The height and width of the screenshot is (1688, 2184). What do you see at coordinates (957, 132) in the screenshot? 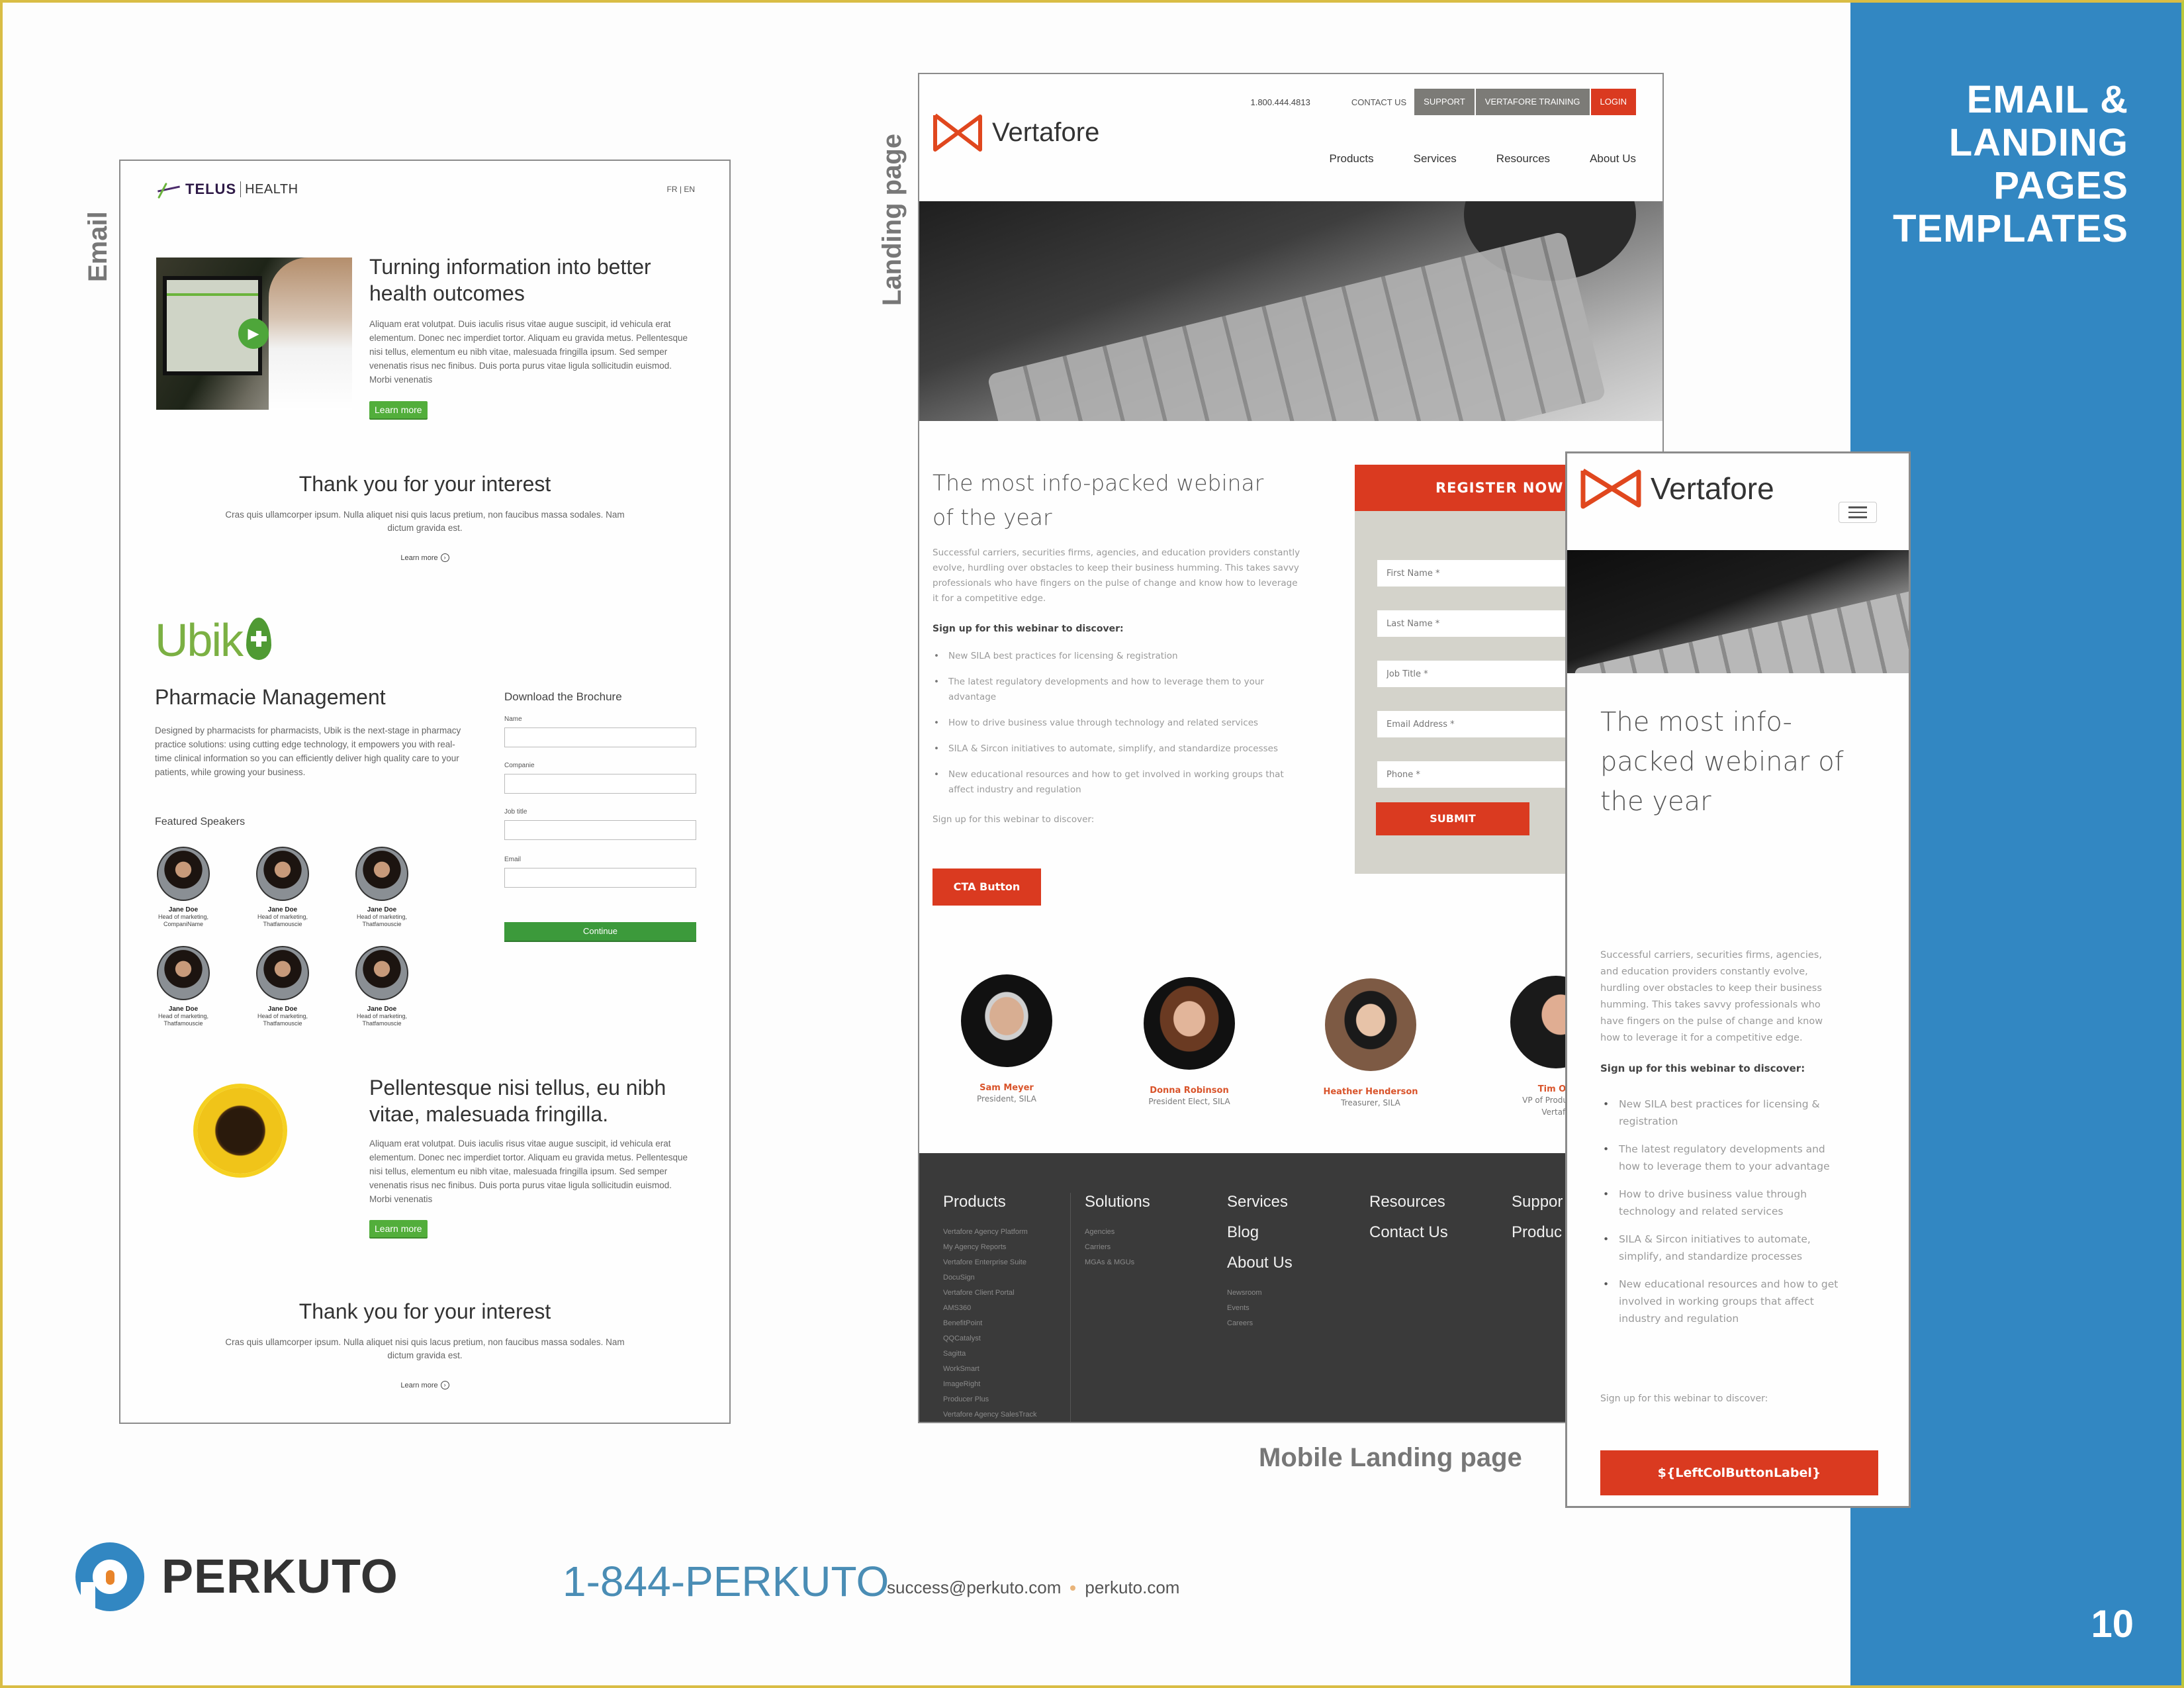
I see `vertafore-mark-icon` at bounding box center [957, 132].